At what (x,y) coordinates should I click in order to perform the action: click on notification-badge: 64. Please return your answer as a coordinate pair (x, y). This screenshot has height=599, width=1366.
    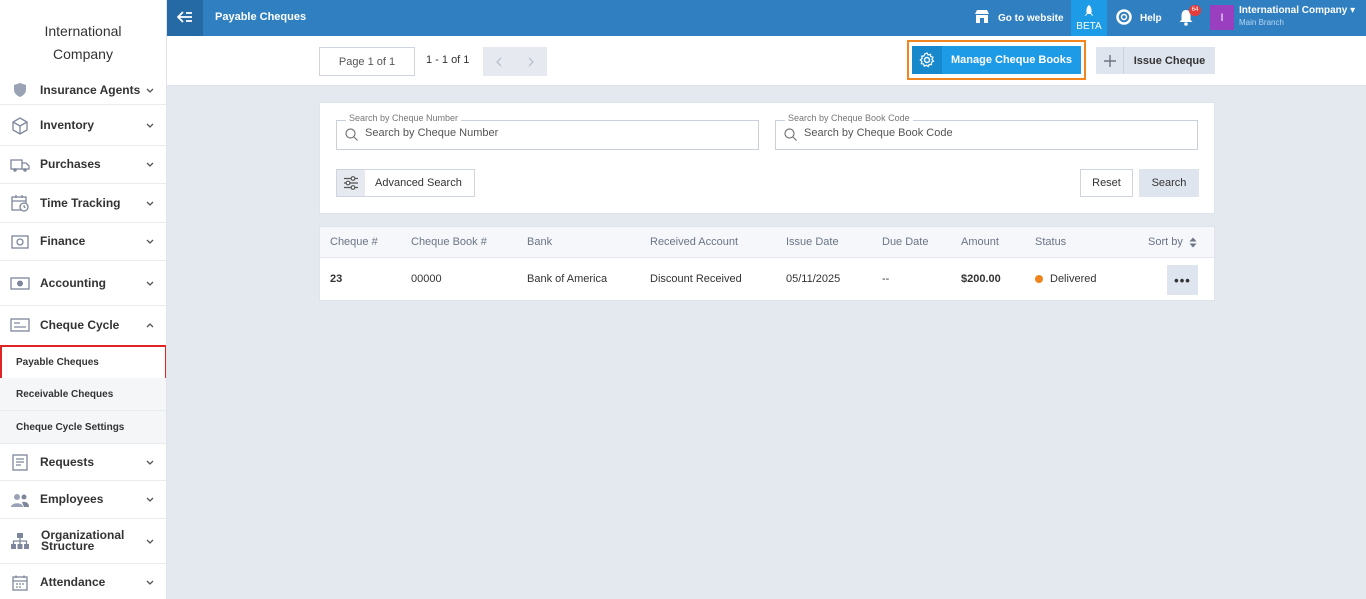
    Looking at the image, I should click on (1195, 10).